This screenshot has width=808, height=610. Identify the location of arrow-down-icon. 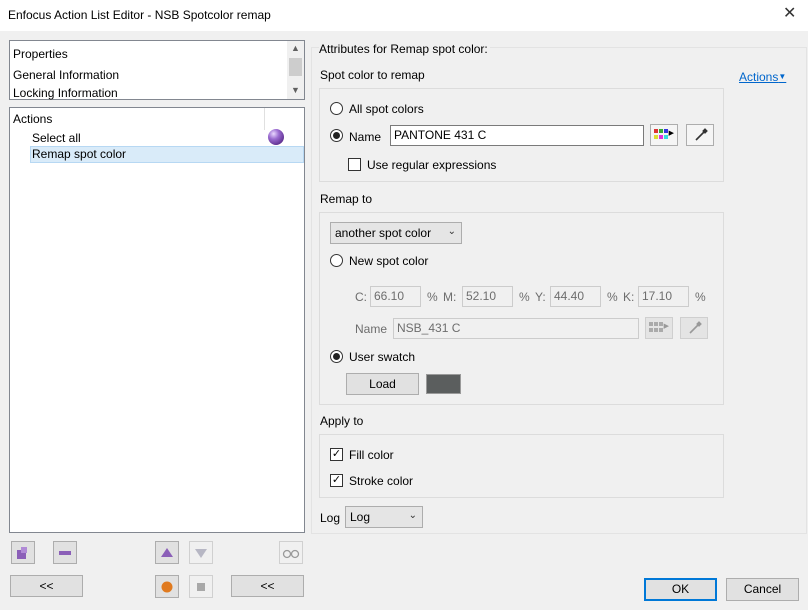
(201, 553).